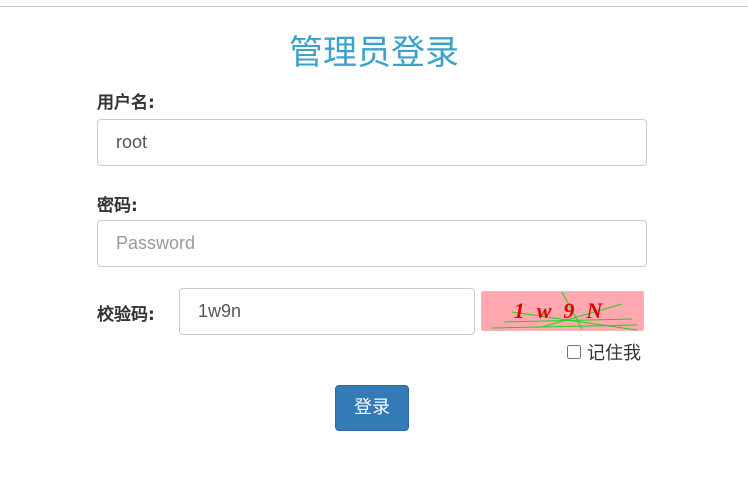 The height and width of the screenshot is (500, 748). Describe the element at coordinates (574, 352) in the screenshot. I see `remember-checkbox` at that location.